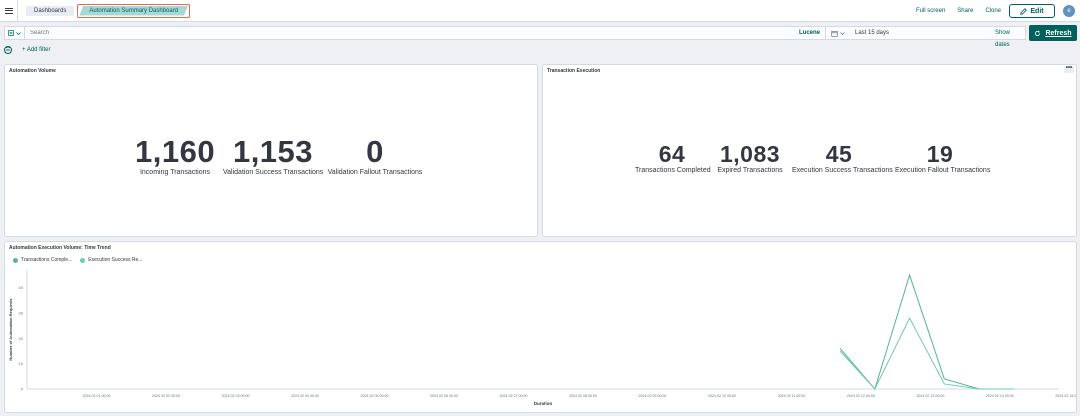 The height and width of the screenshot is (416, 1080). I want to click on y-tick-label: 40, so click(21, 287).